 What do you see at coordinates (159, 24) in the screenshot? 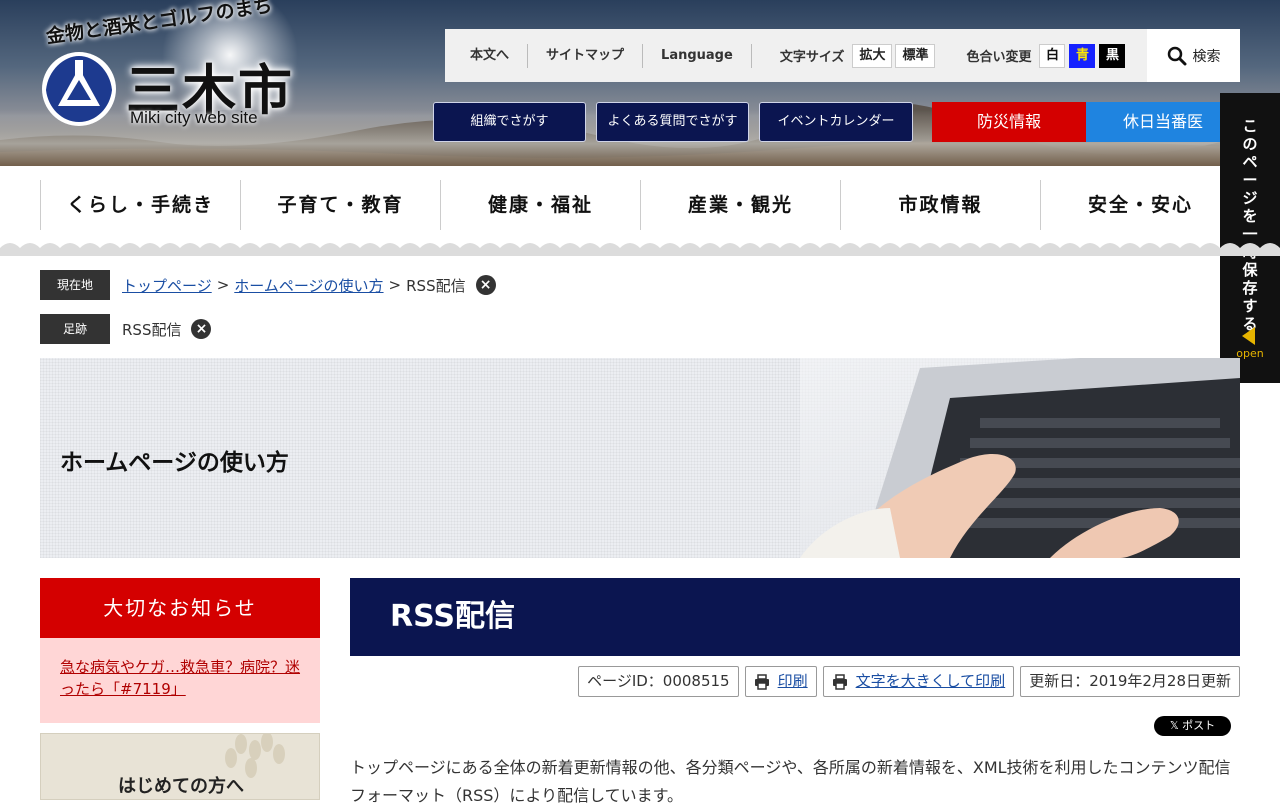
I see `logo-catchcopy: 金物と酒米とゴルフのまち` at bounding box center [159, 24].